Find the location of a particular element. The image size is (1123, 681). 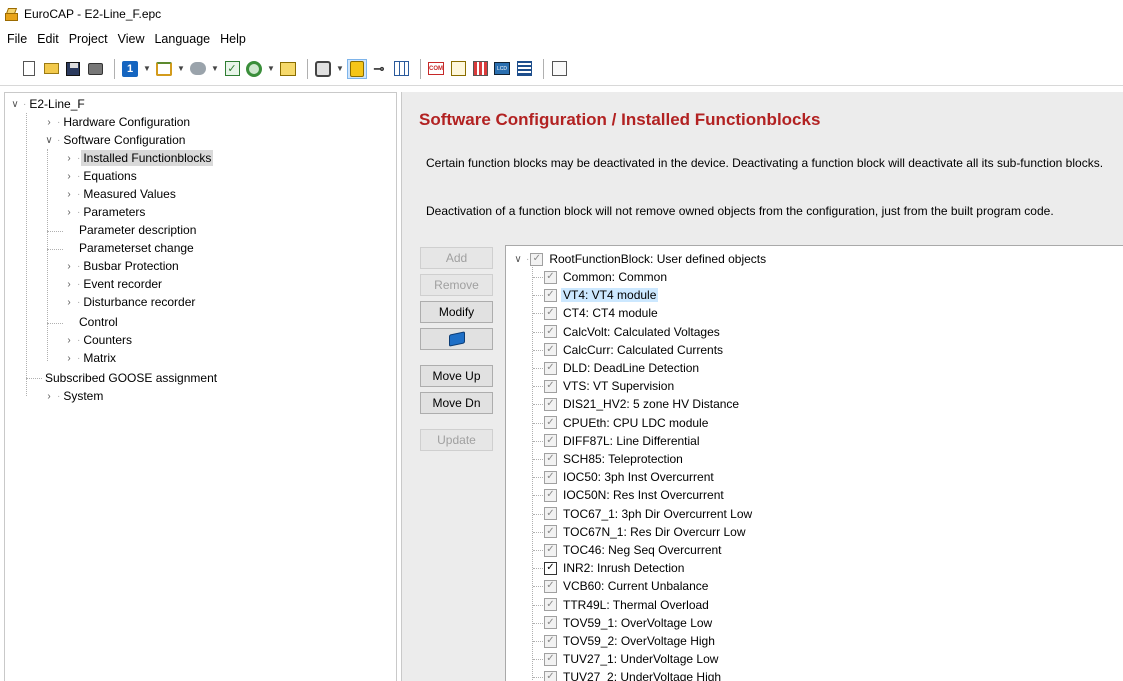

columns-icon is located at coordinates (480, 69).